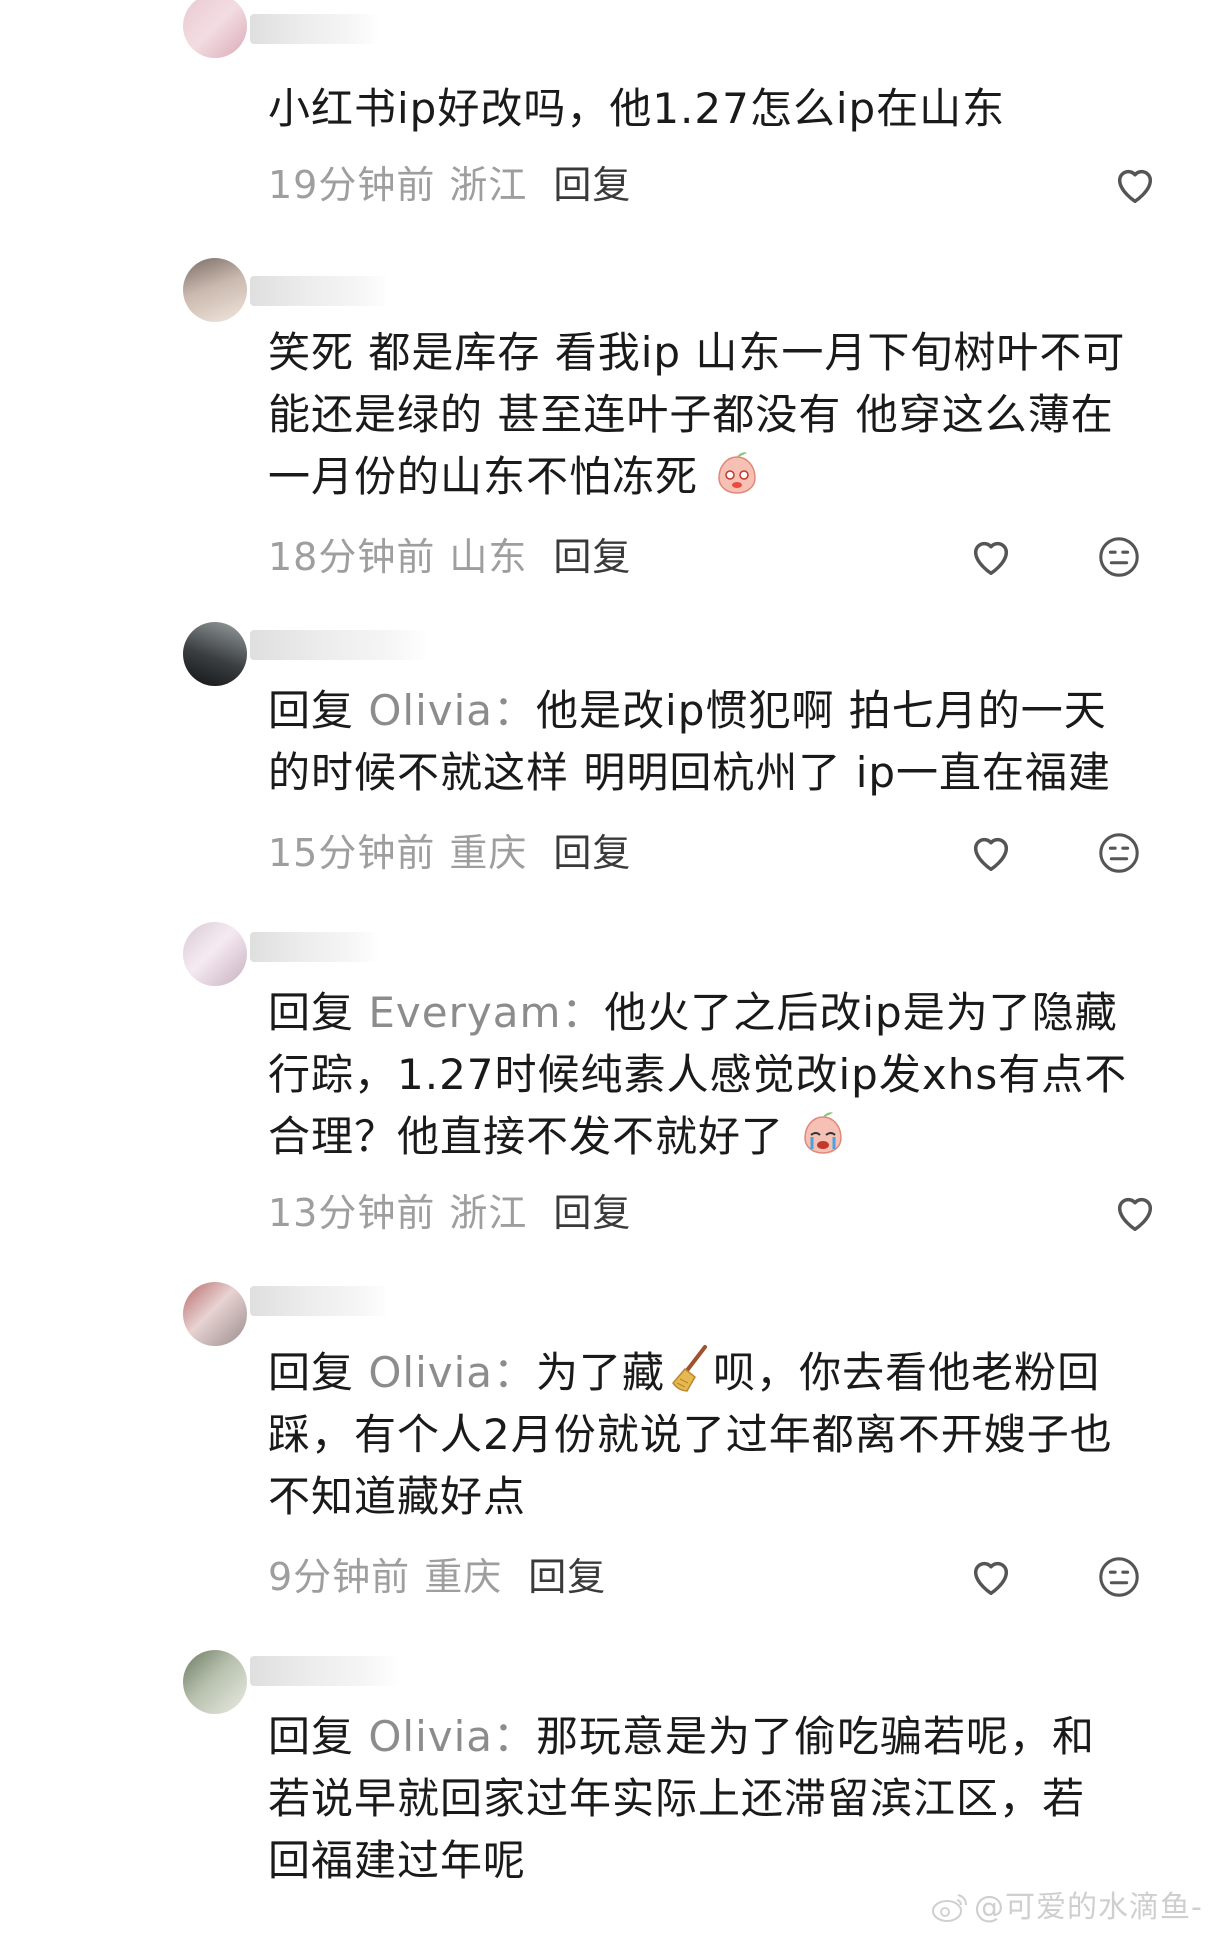 The width and height of the screenshot is (1220, 1934). What do you see at coordinates (737, 473) in the screenshot?
I see `peach-shy-emoji` at bounding box center [737, 473].